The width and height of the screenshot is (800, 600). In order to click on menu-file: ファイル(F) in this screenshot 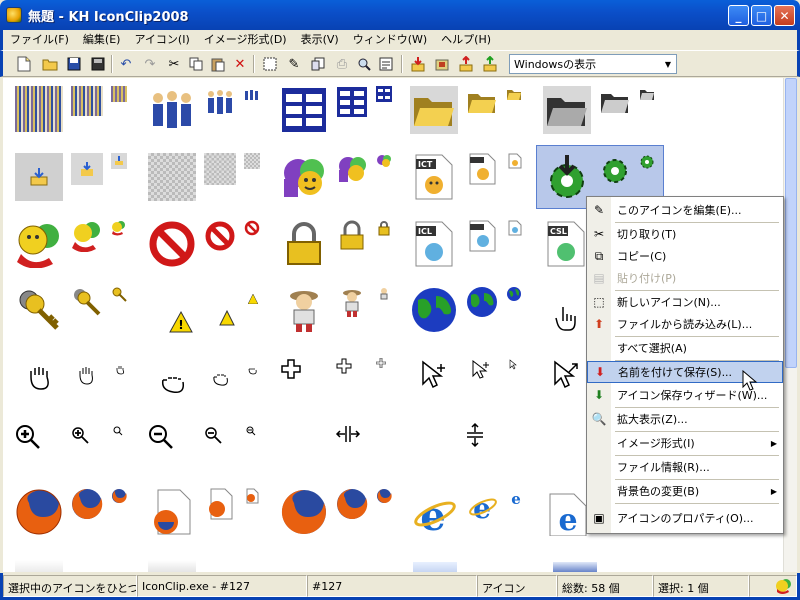, I will do `click(39, 40)`.